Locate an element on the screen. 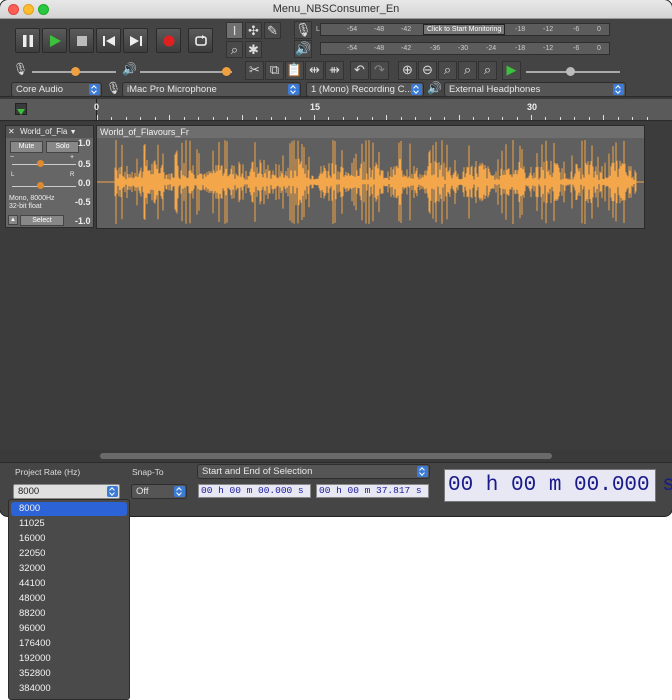 This screenshot has height=700, width=672. record-icon is located at coordinates (169, 41).